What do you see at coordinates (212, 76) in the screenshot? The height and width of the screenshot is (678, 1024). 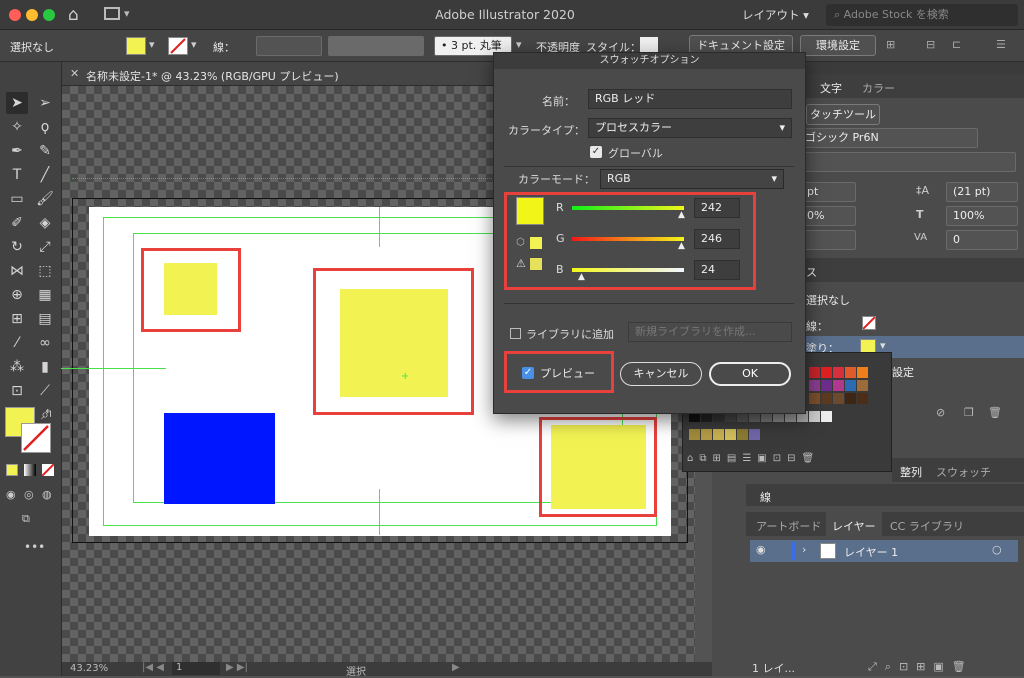 I see `document-tab: 名称未設定-1* @ 43.23% (RGB/GPU プレビュー)` at bounding box center [212, 76].